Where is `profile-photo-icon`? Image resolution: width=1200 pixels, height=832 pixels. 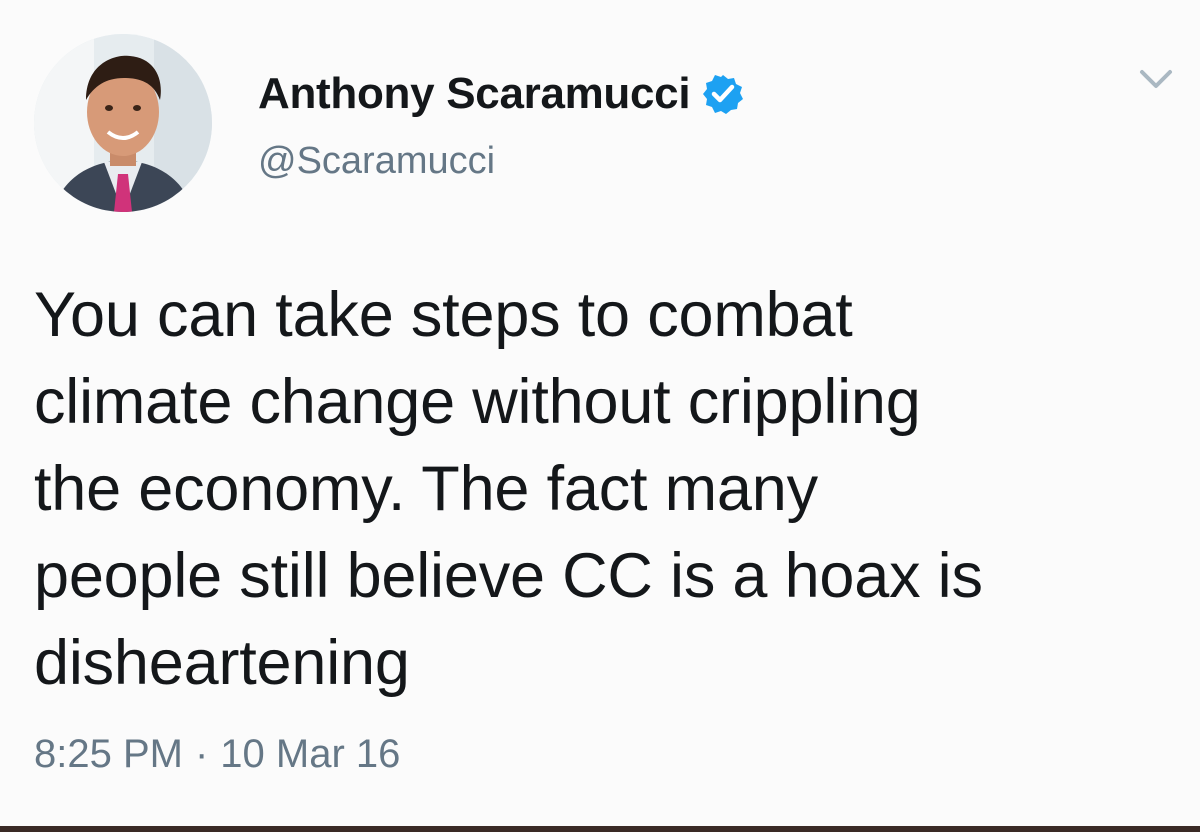
profile-photo-icon is located at coordinates (123, 123).